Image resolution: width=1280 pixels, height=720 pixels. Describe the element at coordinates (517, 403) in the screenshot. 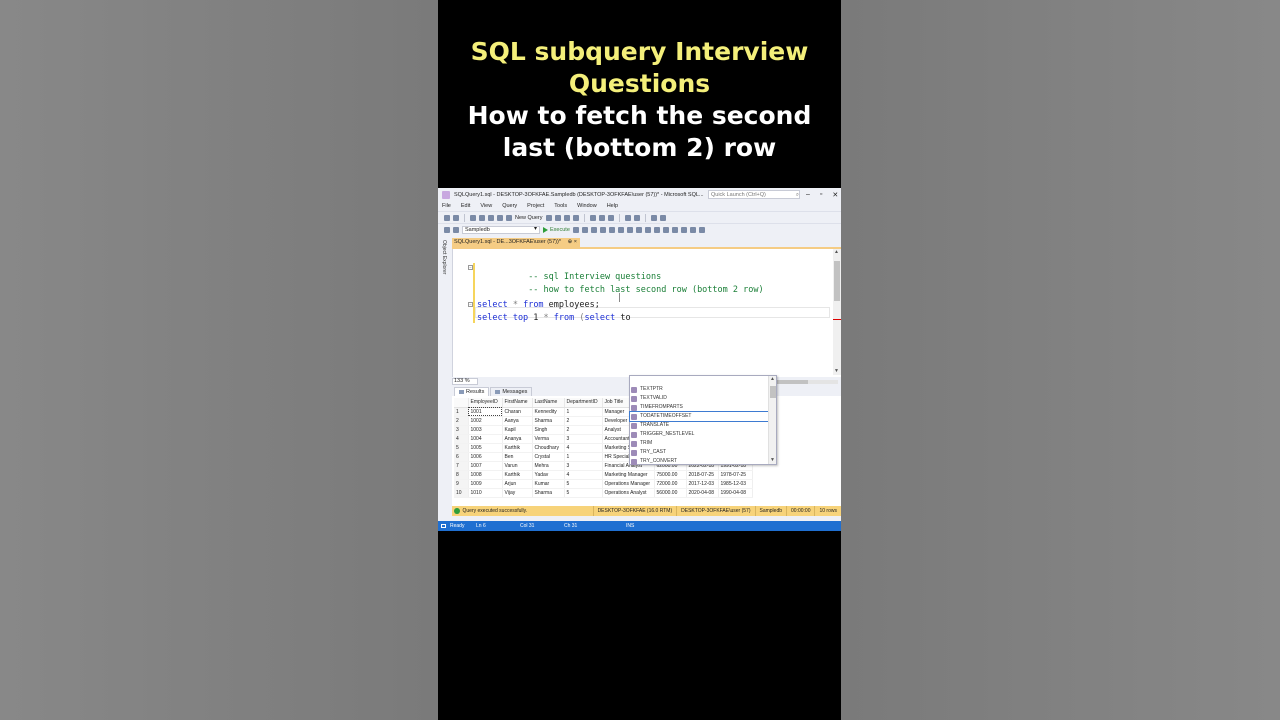

I see `column-header: FirstName` at that location.